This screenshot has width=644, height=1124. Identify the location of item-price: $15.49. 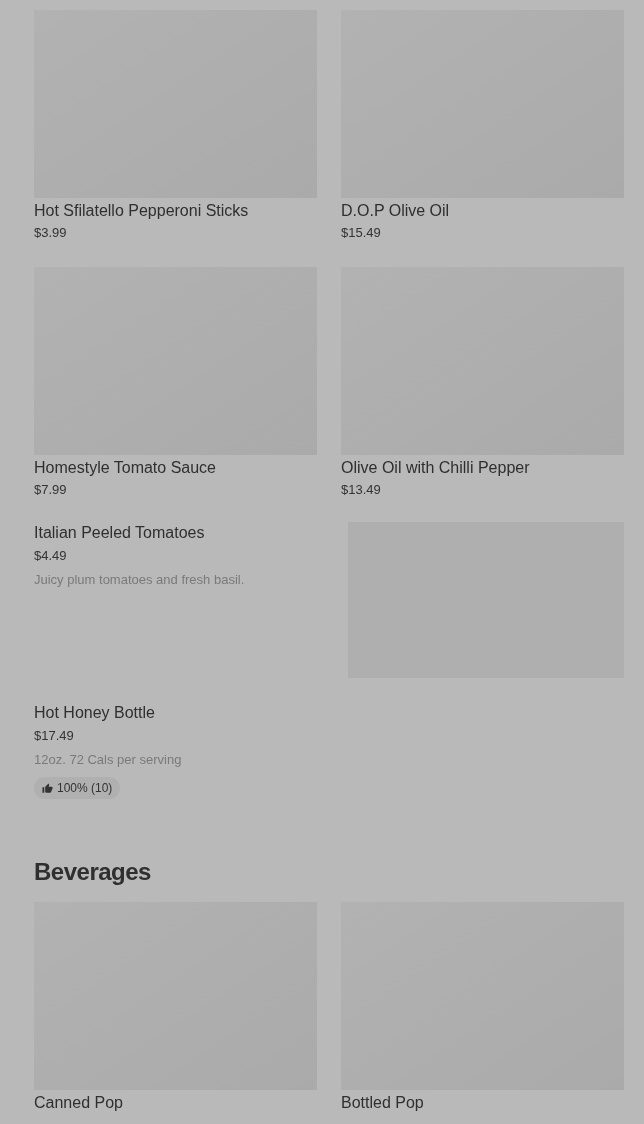
(361, 233).